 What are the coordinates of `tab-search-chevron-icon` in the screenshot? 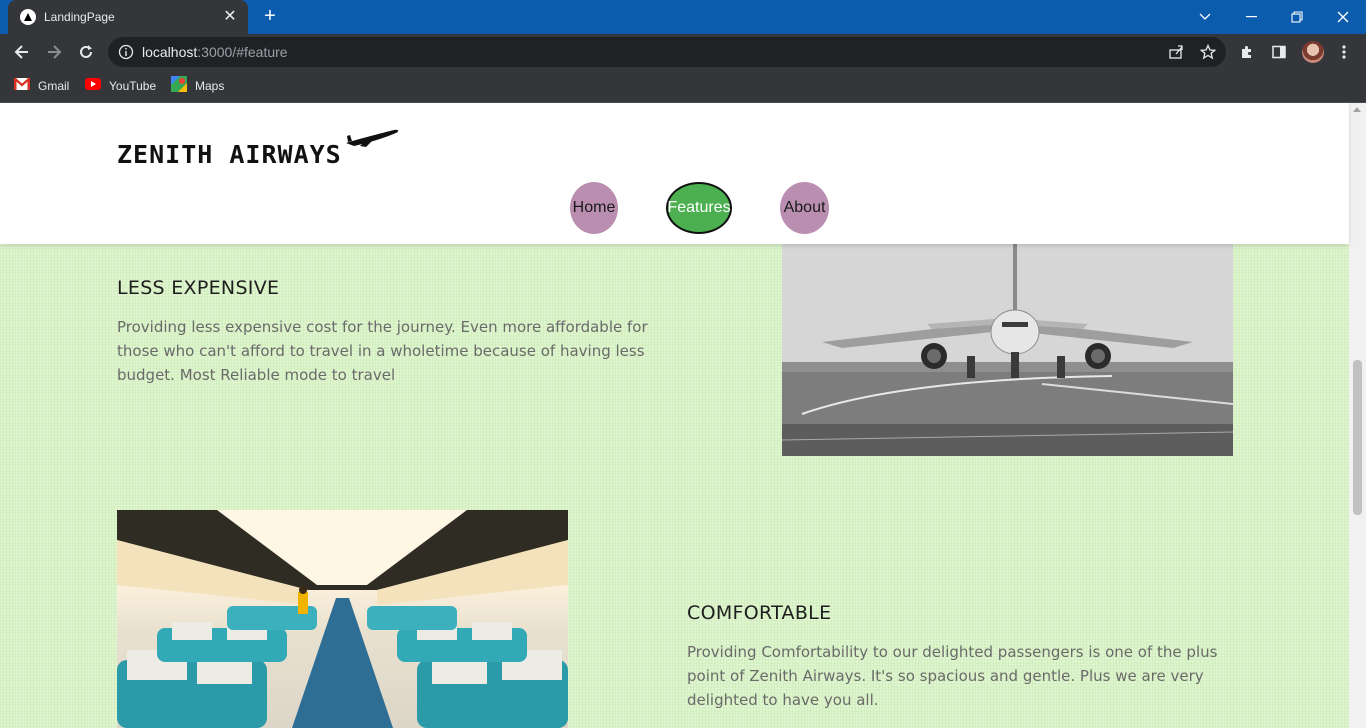 It's located at (1205, 17).